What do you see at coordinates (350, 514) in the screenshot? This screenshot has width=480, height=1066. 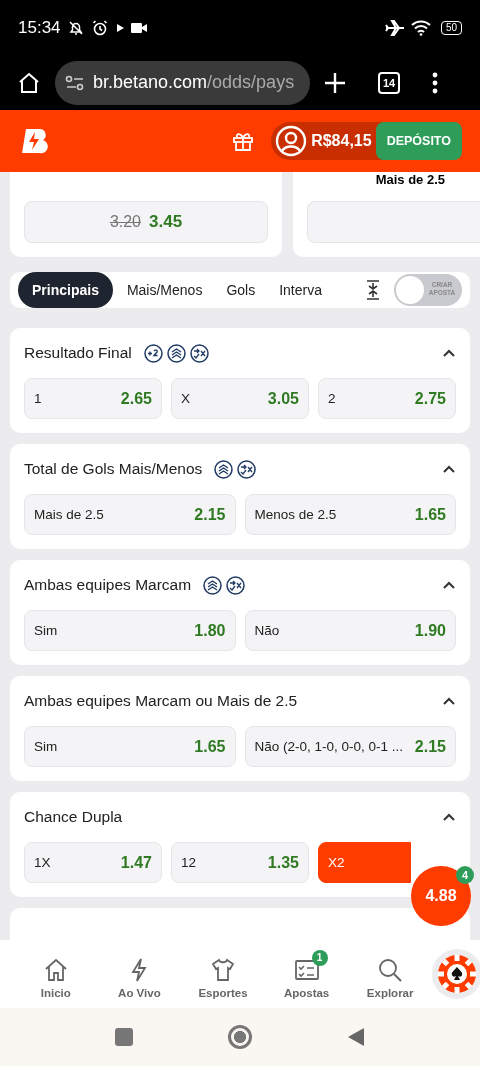 I see `odds-button: Menos de 2.5 1.65` at bounding box center [350, 514].